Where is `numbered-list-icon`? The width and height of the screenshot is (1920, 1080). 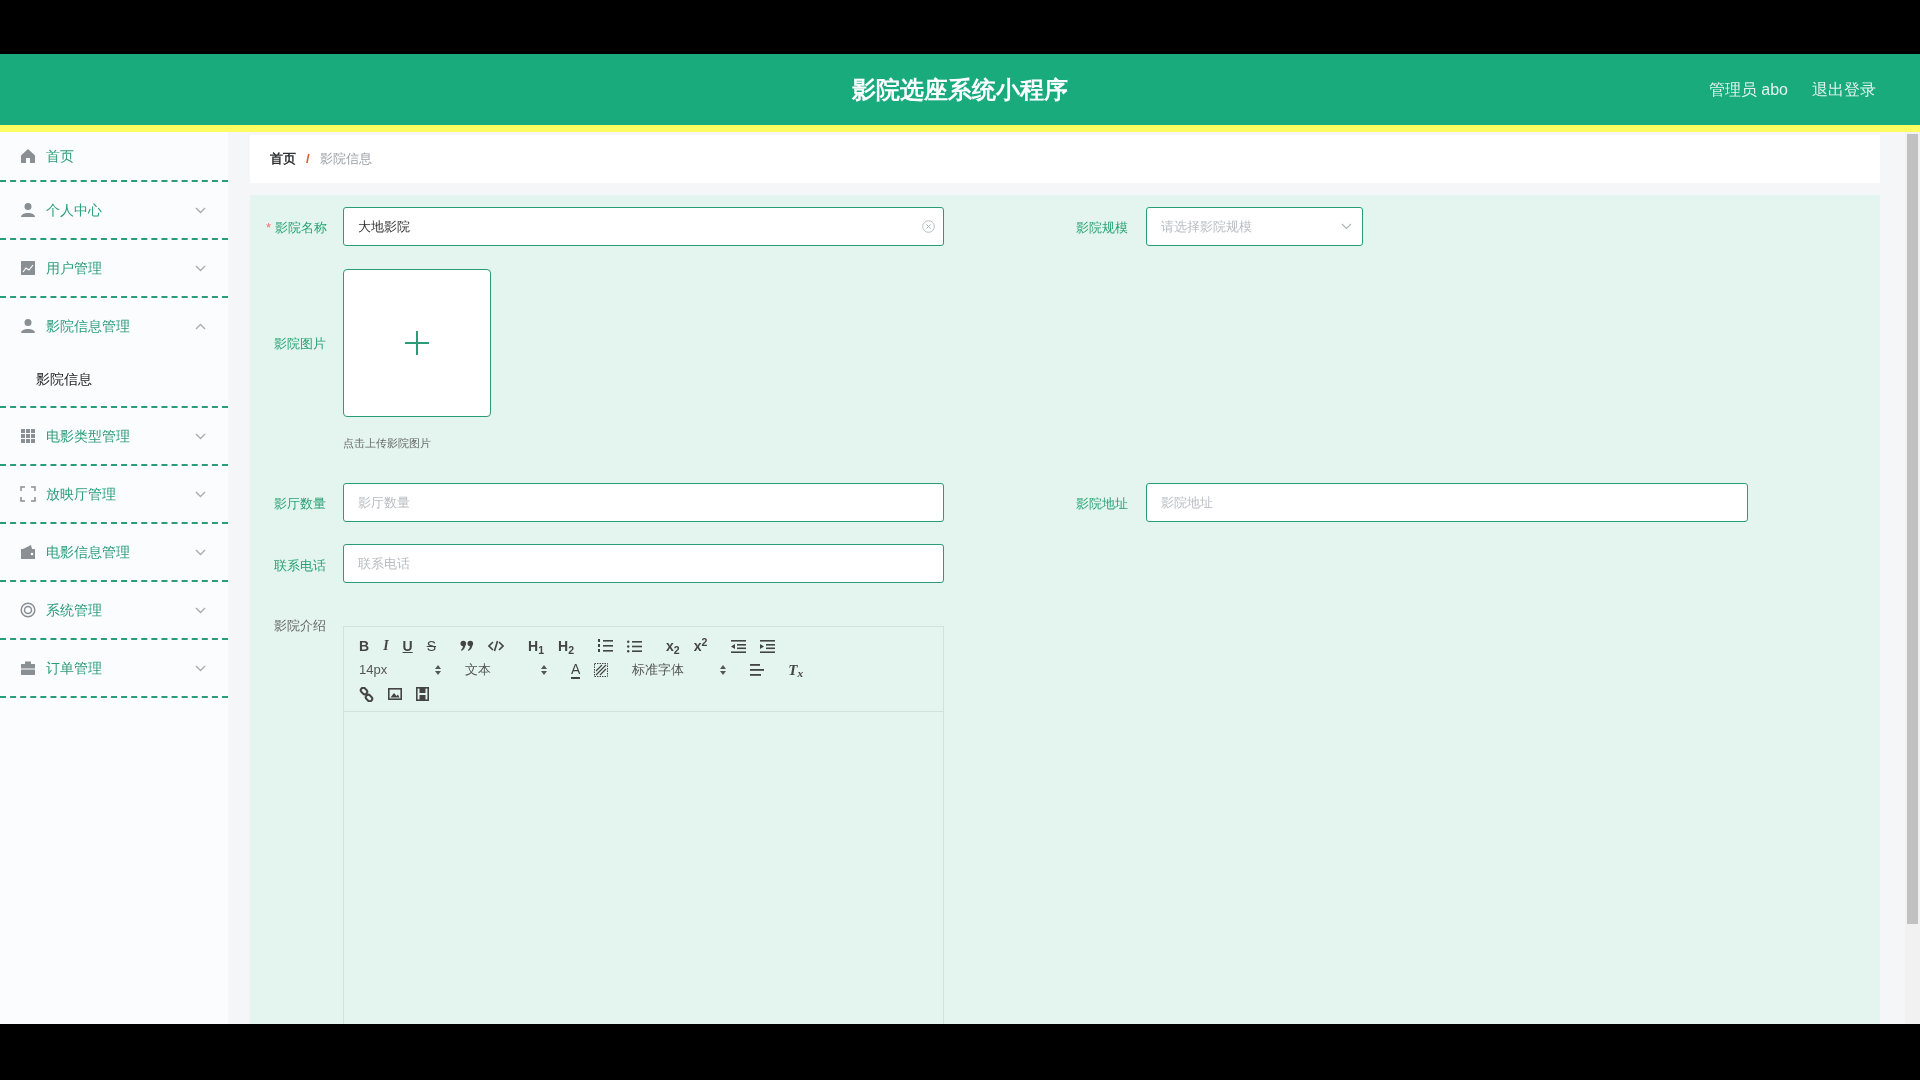 numbered-list-icon is located at coordinates (605, 646).